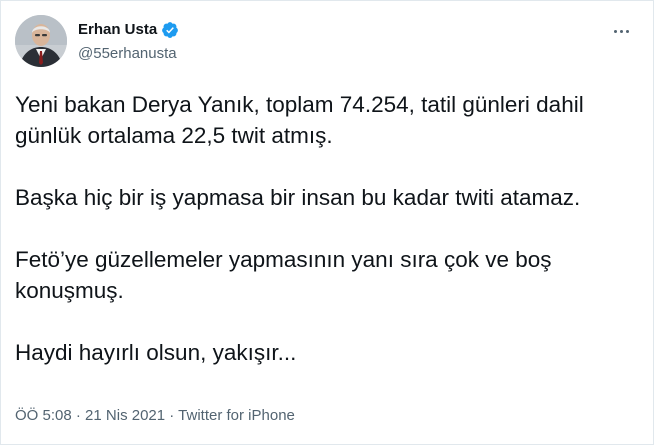 The width and height of the screenshot is (654, 445). What do you see at coordinates (125, 415) in the screenshot?
I see `tweet-date: 21 Nis 2021` at bounding box center [125, 415].